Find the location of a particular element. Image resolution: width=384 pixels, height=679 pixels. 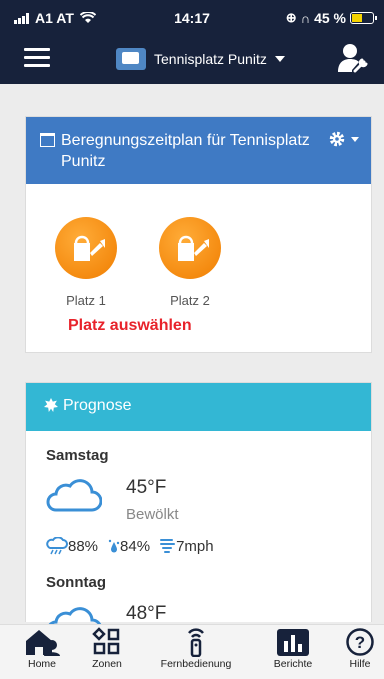

rain-cloud-icon is located at coordinates (57, 546).